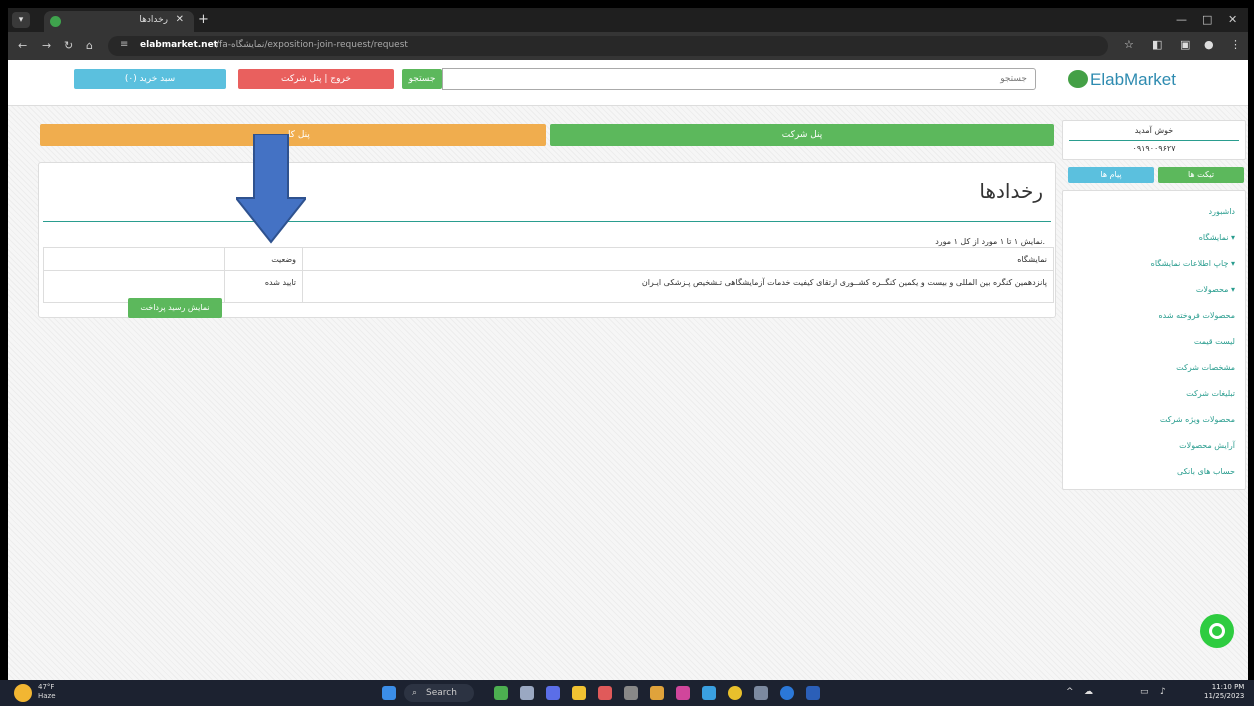  What do you see at coordinates (501, 693) in the screenshot?
I see `widgets-icon` at bounding box center [501, 693].